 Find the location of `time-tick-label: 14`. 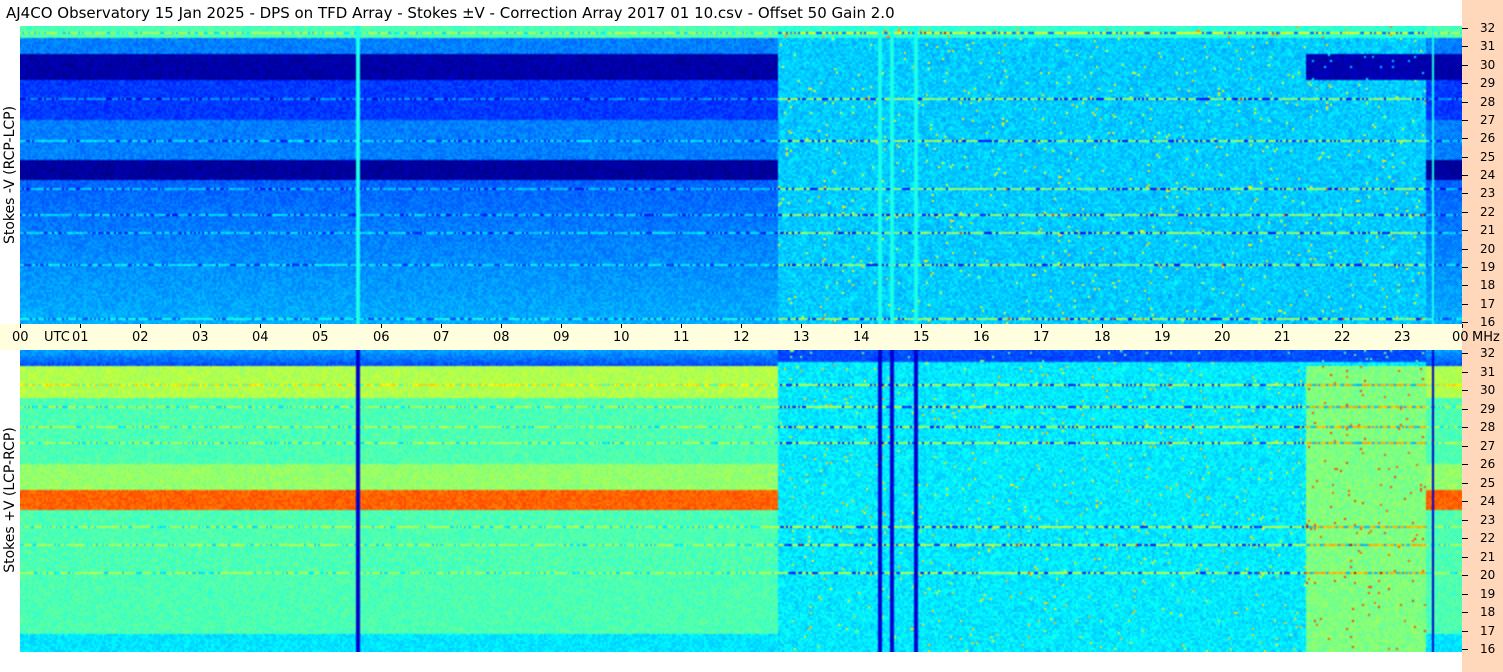

time-tick-label: 14 is located at coordinates (861, 337).